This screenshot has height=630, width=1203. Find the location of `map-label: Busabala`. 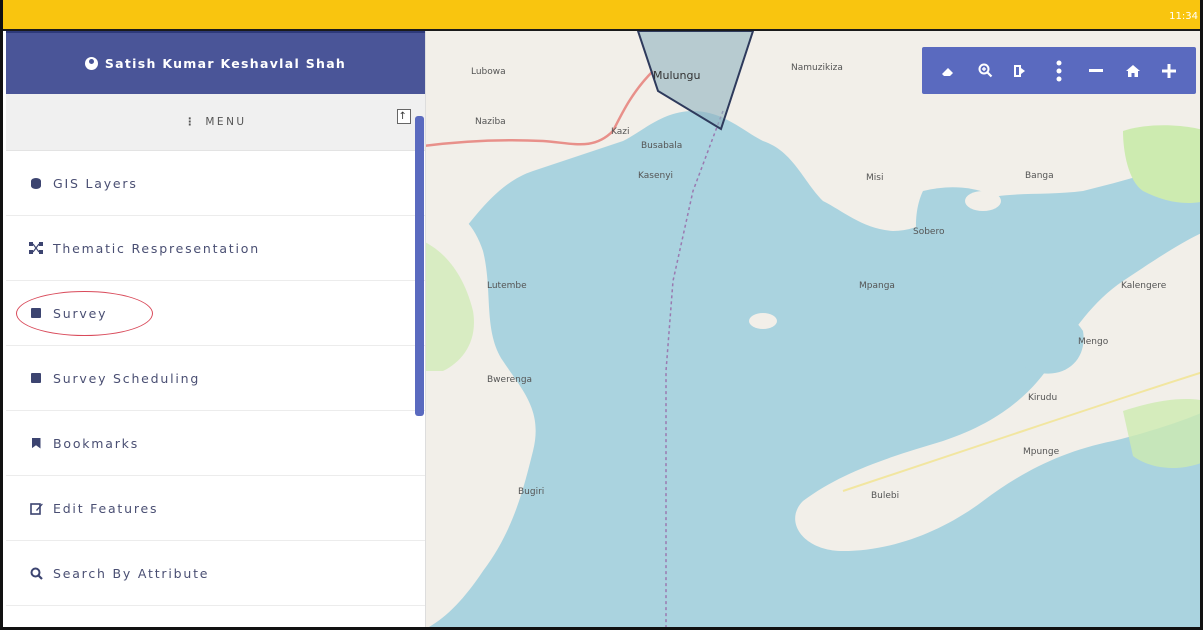

map-label: Busabala is located at coordinates (662, 146).